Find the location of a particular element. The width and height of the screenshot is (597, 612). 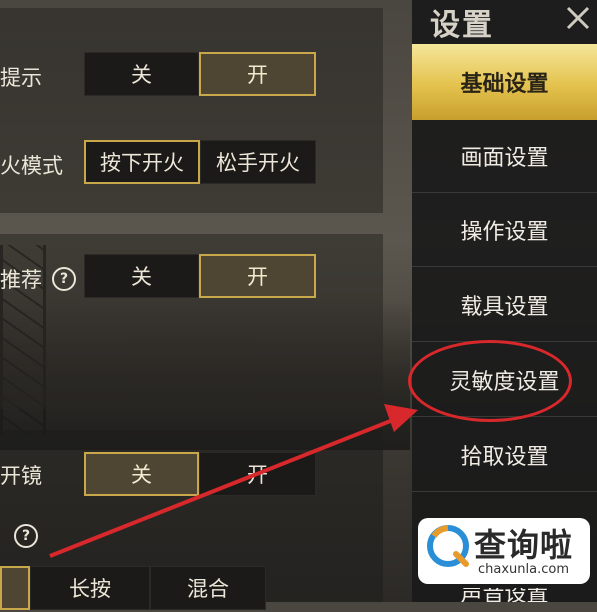

watermark-url: chaxunla.com is located at coordinates (523, 569).